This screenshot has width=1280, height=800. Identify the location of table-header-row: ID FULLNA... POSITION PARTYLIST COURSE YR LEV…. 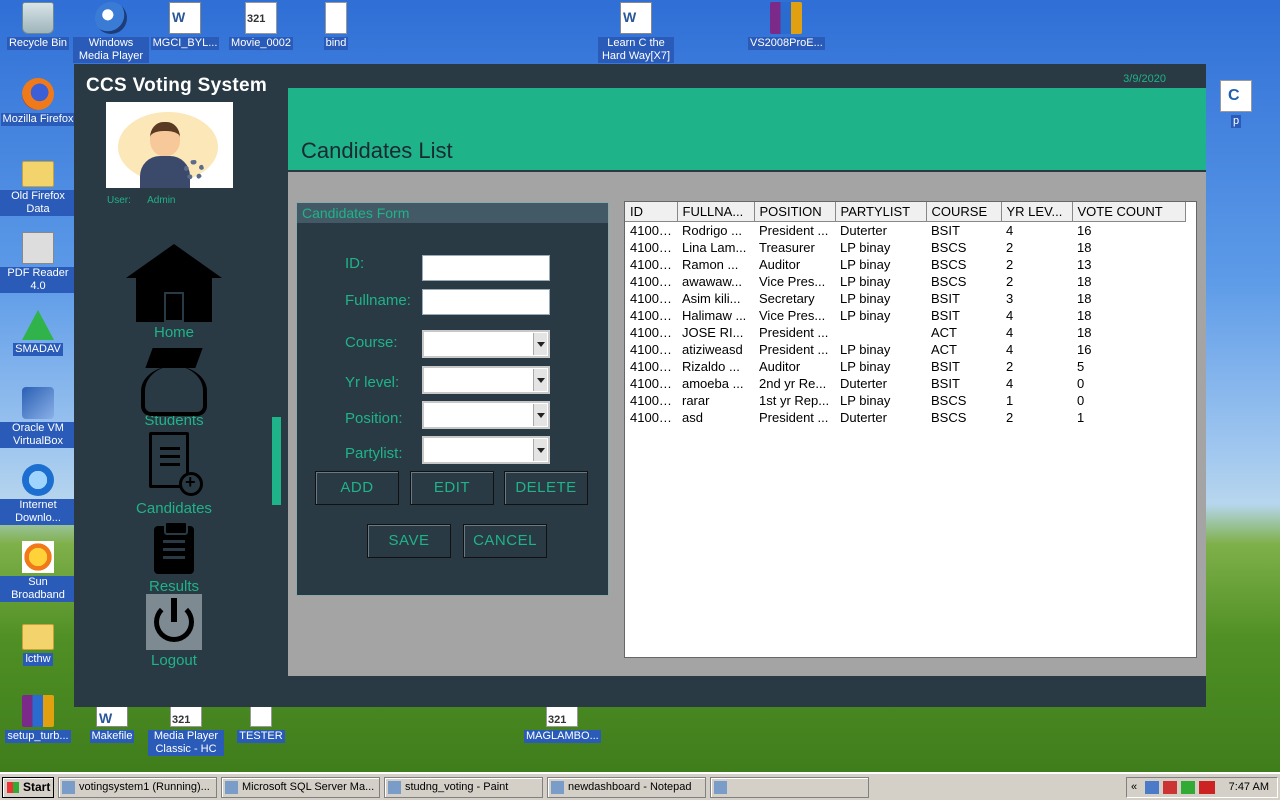
(905, 212).